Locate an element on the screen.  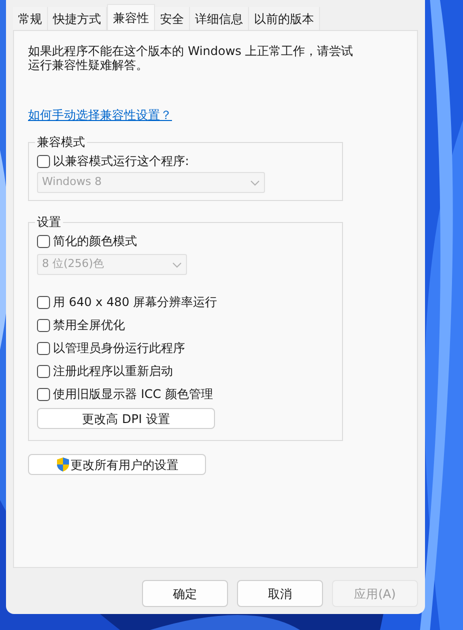
intro-text: 如果此程序不能在这个版本的 Windows 上正常工作，请尝试运行兼容性疑难解答。 is located at coordinates (191, 58).